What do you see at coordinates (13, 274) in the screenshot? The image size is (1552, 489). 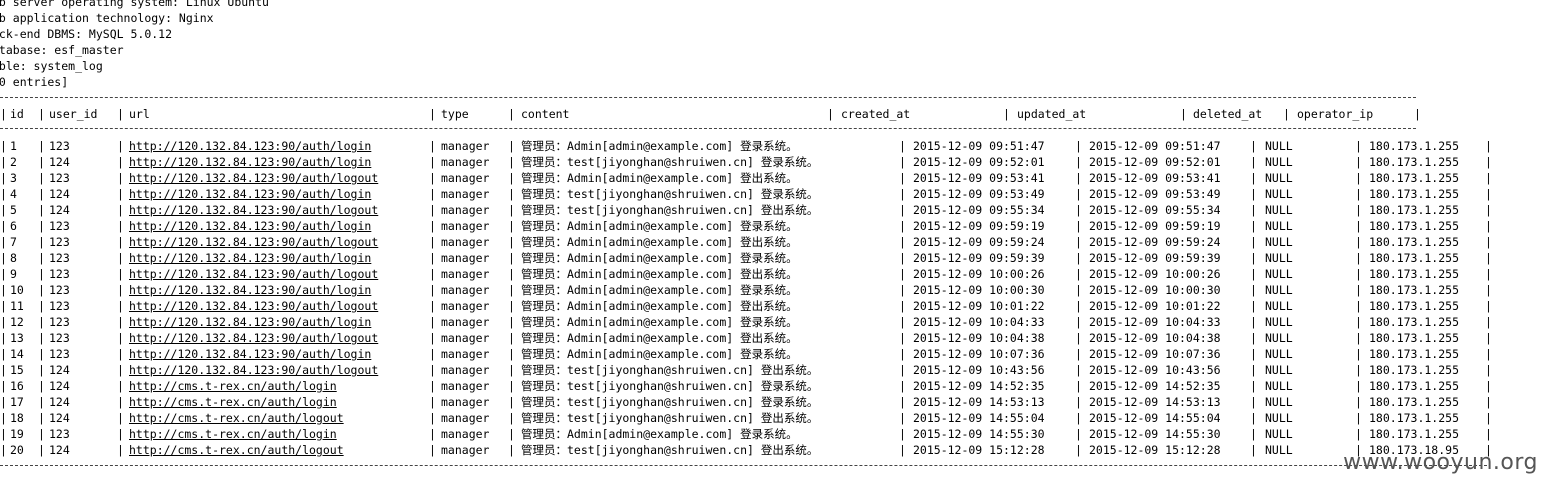 I see `cell-id: 9` at bounding box center [13, 274].